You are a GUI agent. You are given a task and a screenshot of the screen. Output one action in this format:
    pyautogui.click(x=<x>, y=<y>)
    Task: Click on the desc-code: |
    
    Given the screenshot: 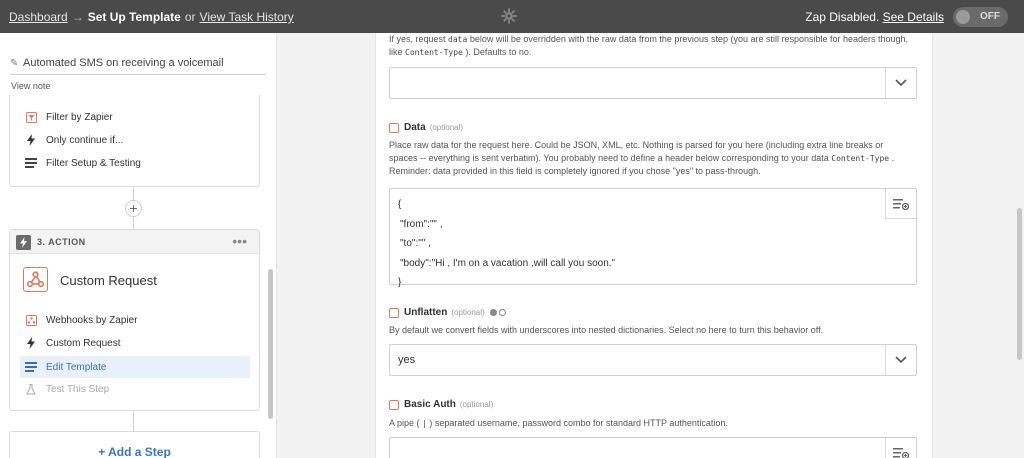 What is the action you would take?
    pyautogui.click(x=424, y=423)
    